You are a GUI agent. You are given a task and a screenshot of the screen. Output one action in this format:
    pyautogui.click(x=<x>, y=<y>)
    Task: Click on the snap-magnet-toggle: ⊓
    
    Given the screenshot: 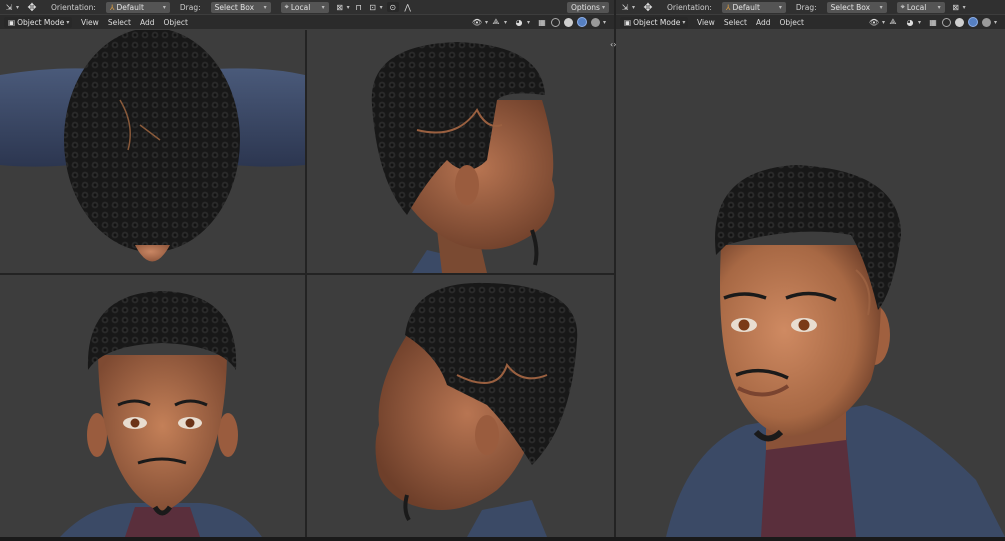 What is the action you would take?
    pyautogui.click(x=359, y=7)
    